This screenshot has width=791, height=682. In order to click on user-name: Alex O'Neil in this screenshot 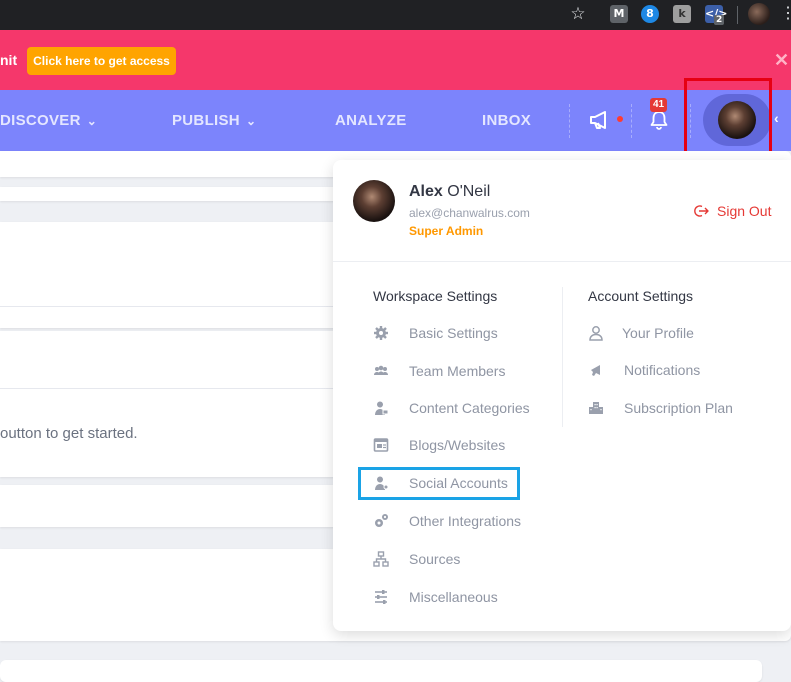, I will do `click(449, 192)`.